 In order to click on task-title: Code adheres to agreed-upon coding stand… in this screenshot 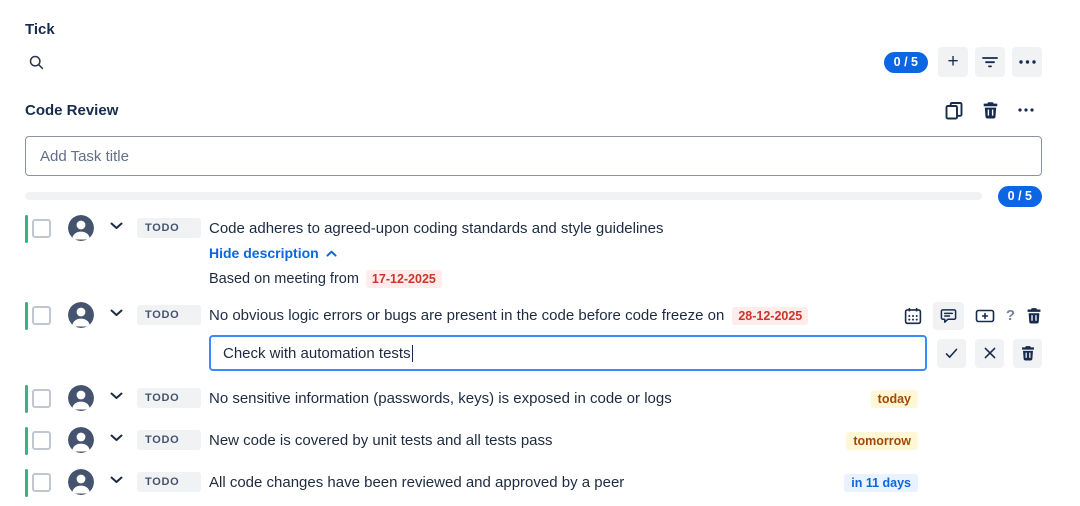, I will do `click(436, 228)`.